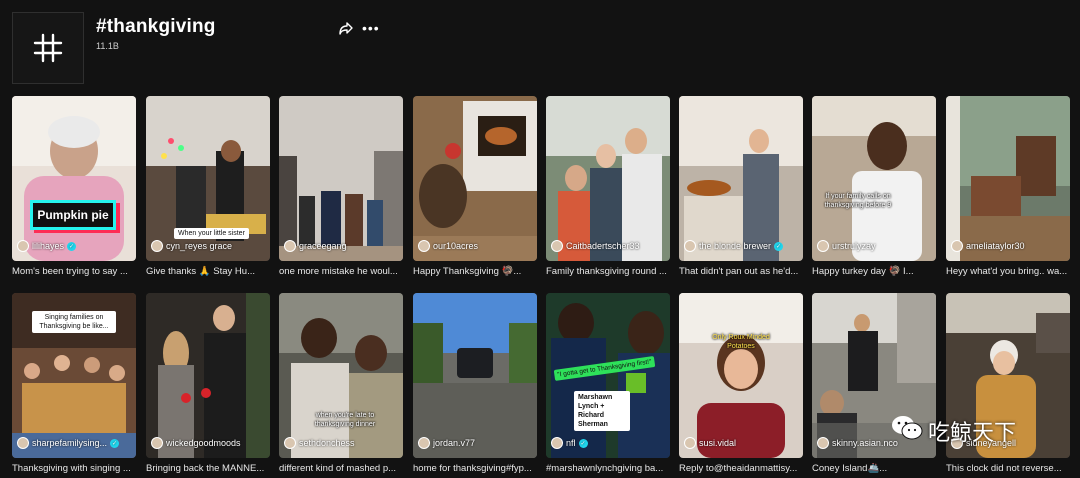 The width and height of the screenshot is (1080, 478). What do you see at coordinates (208, 375) in the screenshot?
I see `video-thumbnail: wickedgoodmoods` at bounding box center [208, 375].